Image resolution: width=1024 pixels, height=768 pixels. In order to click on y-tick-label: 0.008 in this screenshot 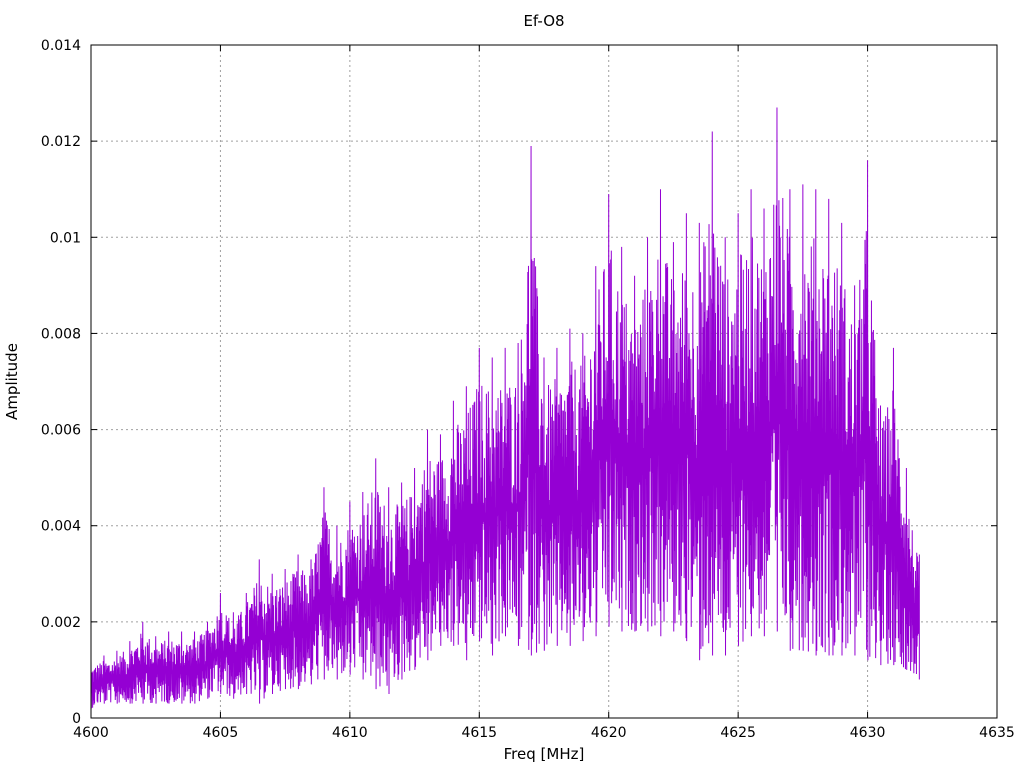, I will do `click(61, 334)`.